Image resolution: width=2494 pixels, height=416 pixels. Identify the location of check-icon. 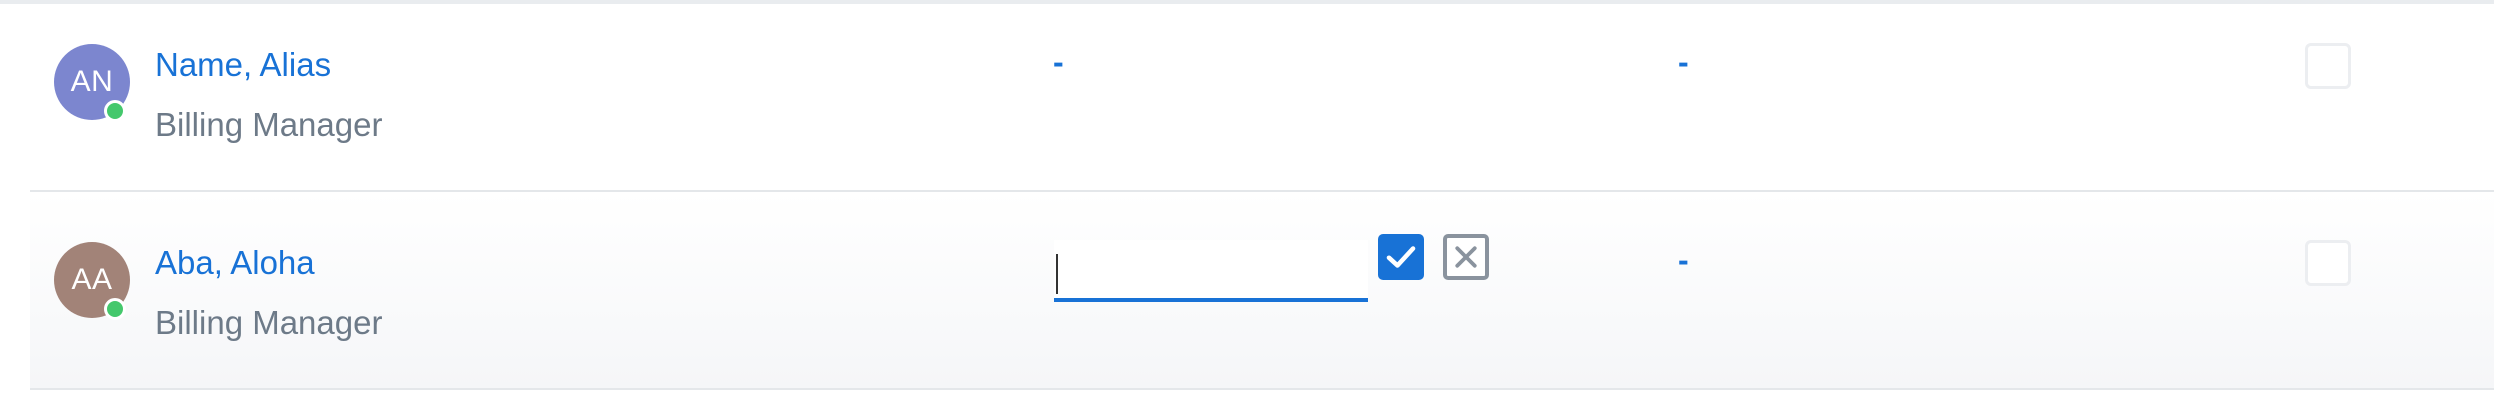
(1401, 257).